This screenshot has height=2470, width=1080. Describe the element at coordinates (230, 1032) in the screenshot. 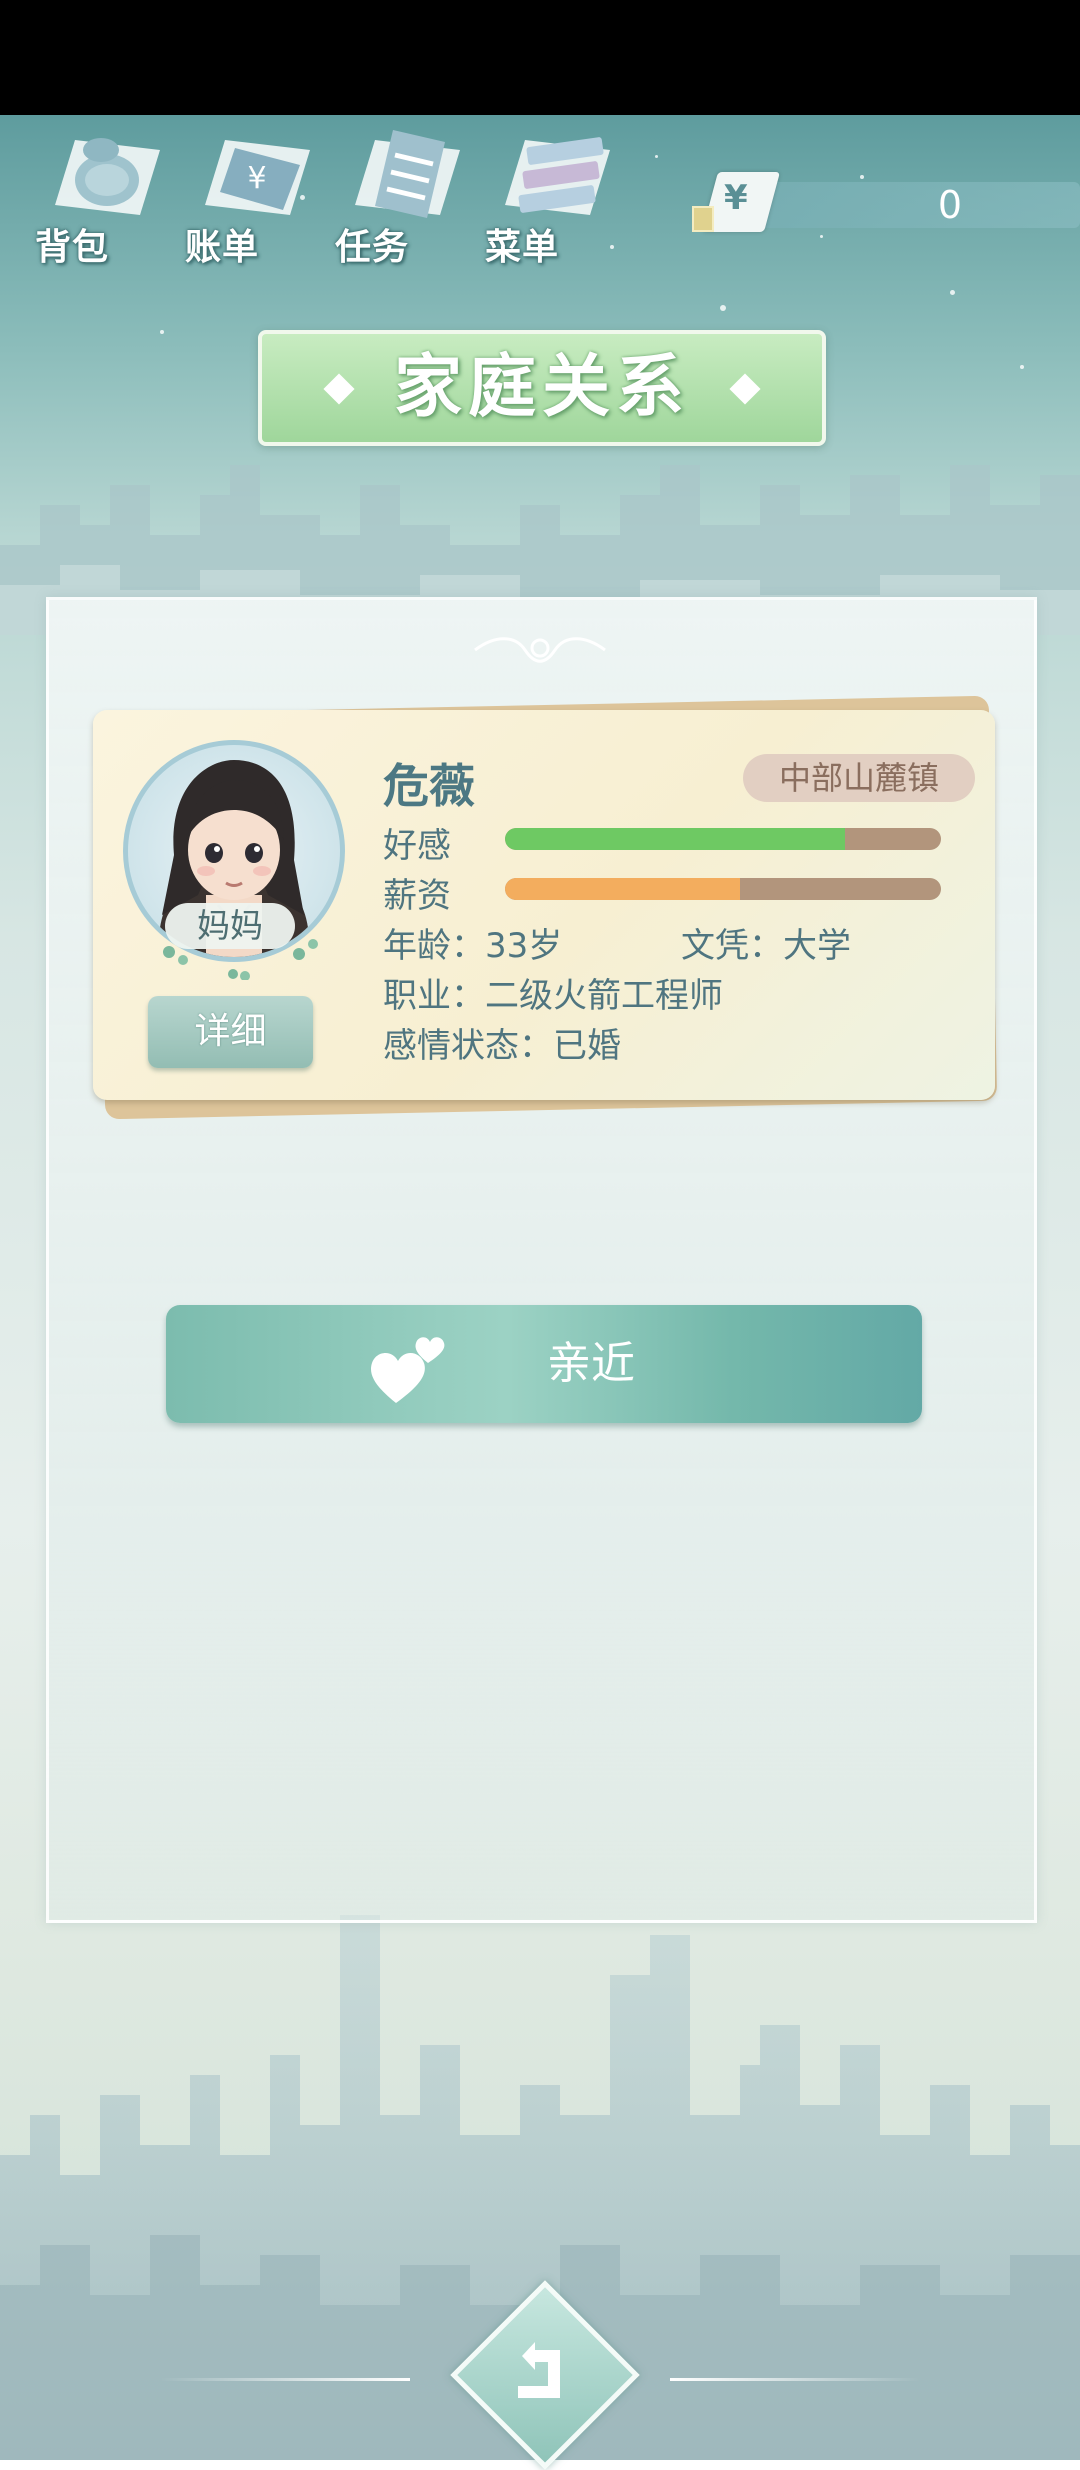

I see `detail-button: 详细` at that location.